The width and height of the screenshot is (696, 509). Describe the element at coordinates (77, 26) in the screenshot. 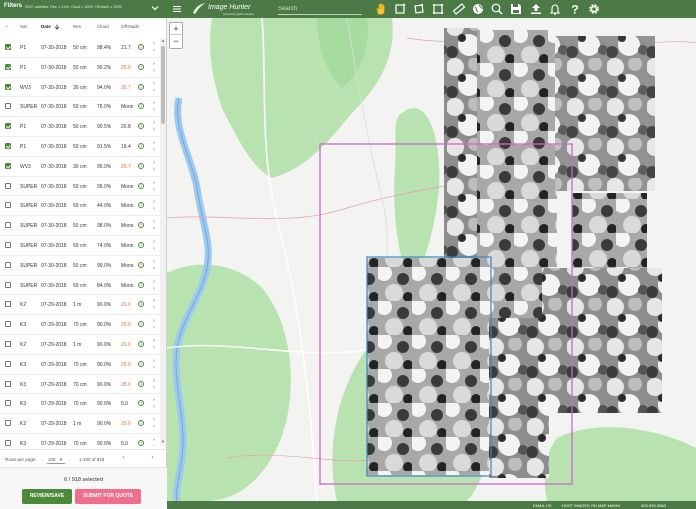

I see `col-res: Res` at that location.